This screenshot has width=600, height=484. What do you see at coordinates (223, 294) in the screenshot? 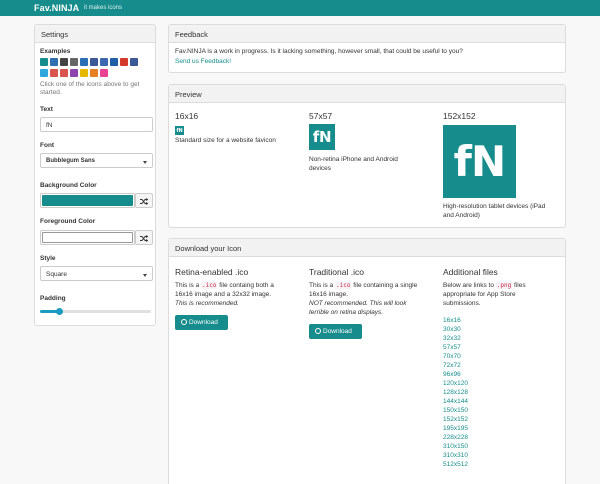
I see `retina-ico-desc-2: 16x16 image and a 32x32 image.` at bounding box center [223, 294].